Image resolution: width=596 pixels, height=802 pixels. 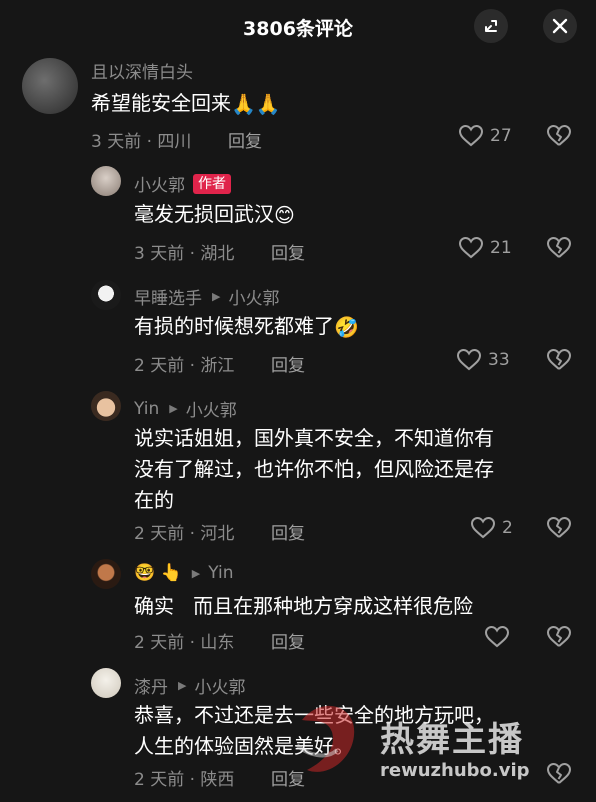 I want to click on comment-text: 有损的时候想死都难了🤣, so click(x=246, y=327).